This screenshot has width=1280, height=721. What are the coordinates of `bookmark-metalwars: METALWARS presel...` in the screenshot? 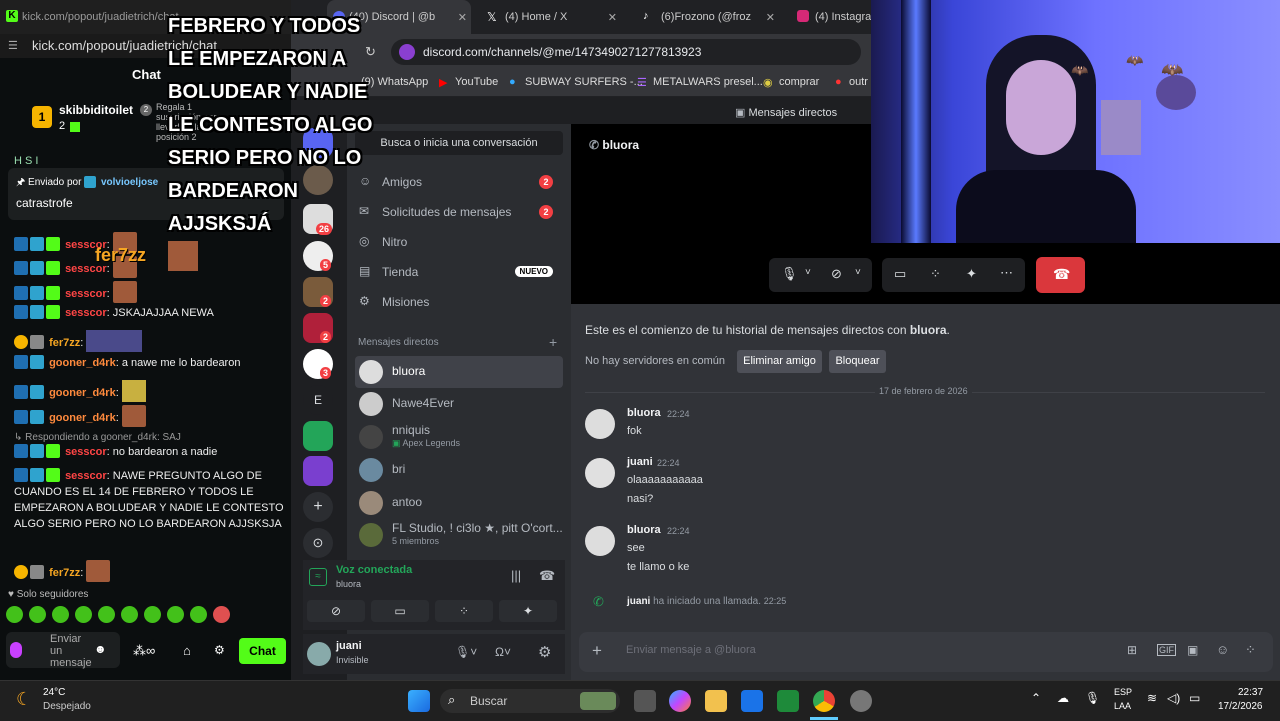 It's located at (708, 82).